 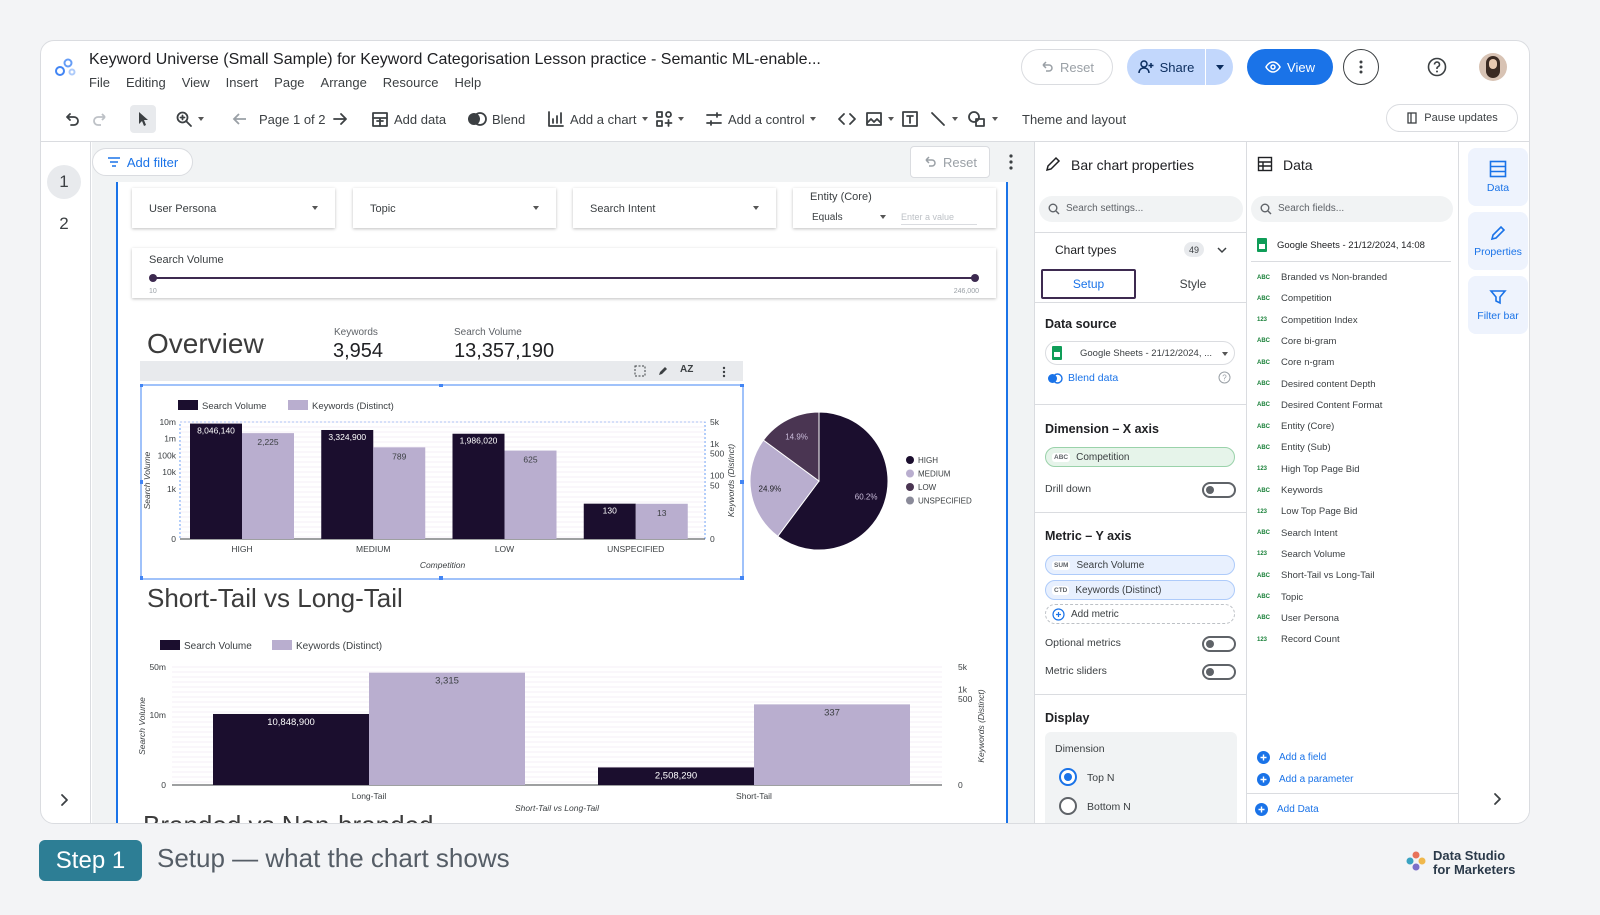 What do you see at coordinates (943, 119) in the screenshot?
I see `line-button` at bounding box center [943, 119].